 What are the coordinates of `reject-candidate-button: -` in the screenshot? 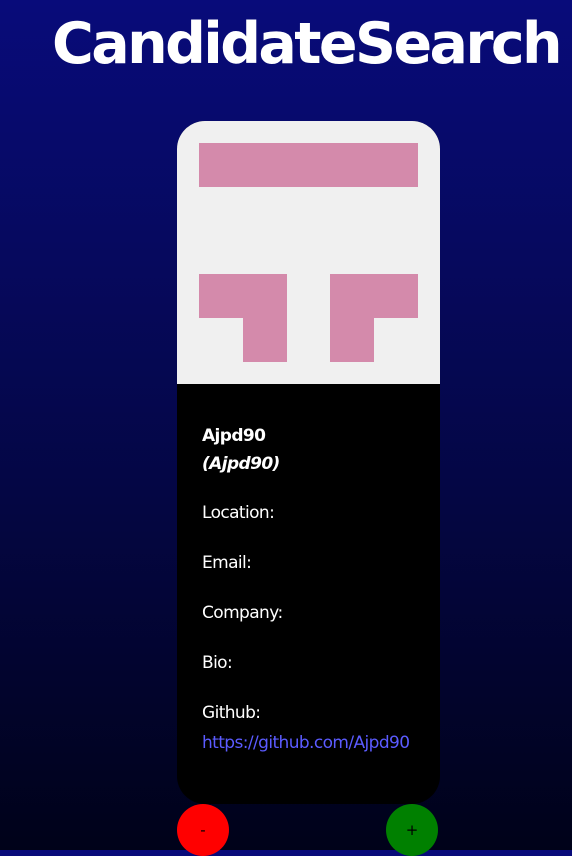 It's located at (203, 830).